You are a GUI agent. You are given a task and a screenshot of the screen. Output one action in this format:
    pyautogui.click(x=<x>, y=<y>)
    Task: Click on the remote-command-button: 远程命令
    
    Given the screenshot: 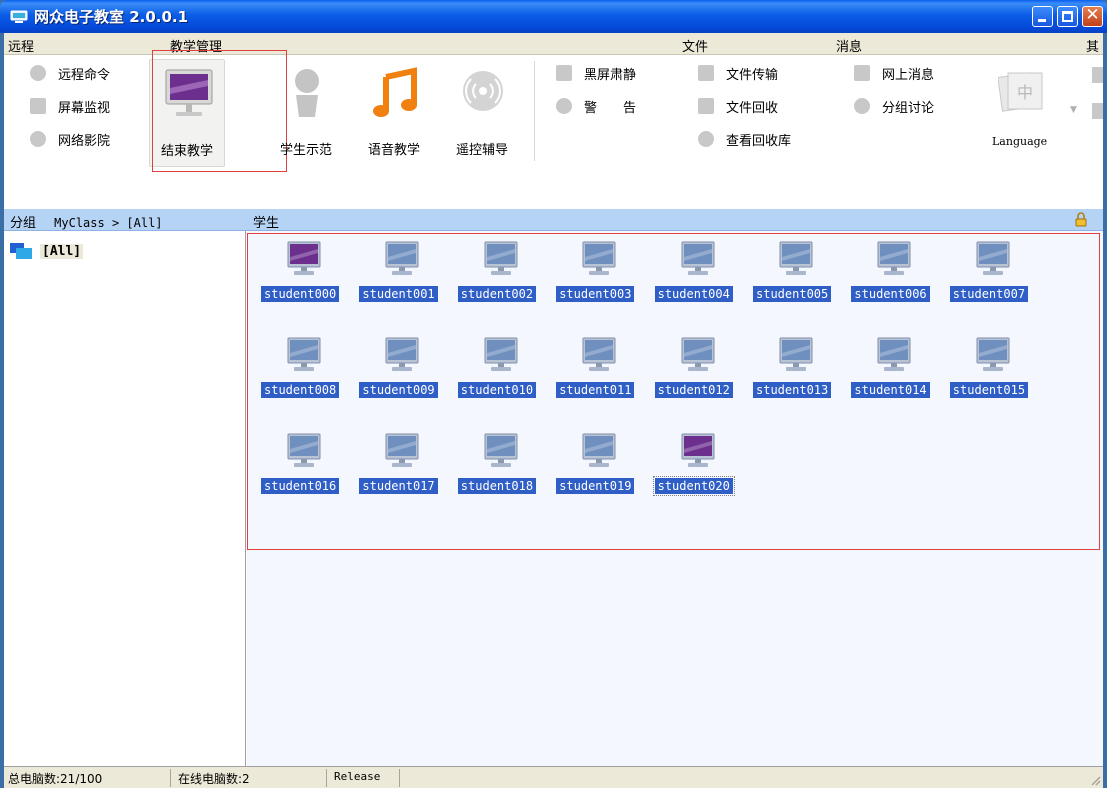 What is the action you would take?
    pyautogui.click(x=70, y=73)
    